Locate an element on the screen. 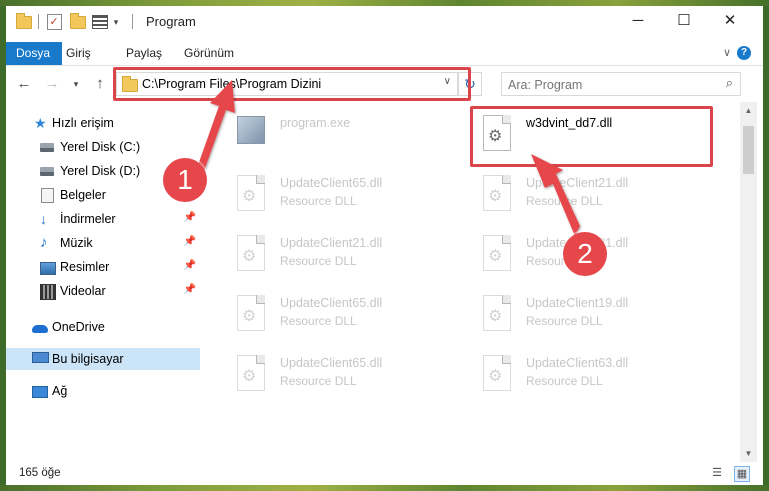  tab-share: Paylaş is located at coordinates (144, 53).